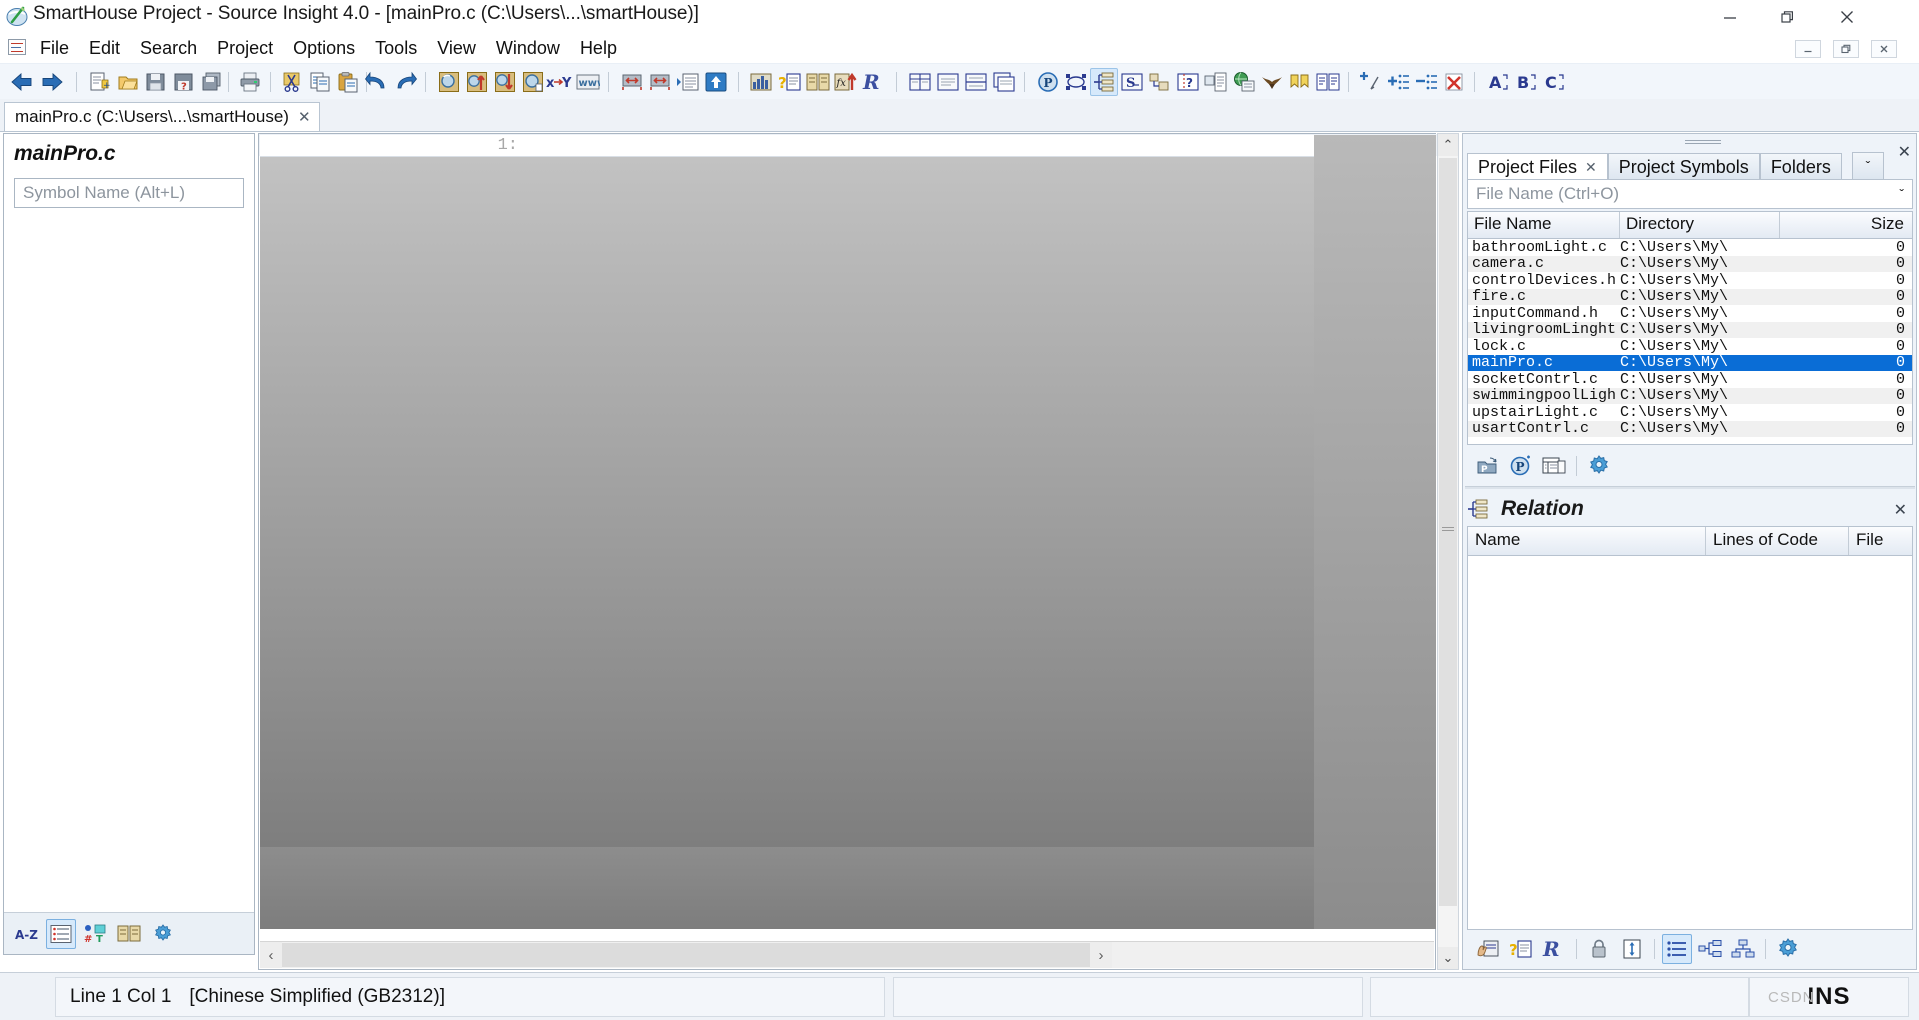 The image size is (1919, 1020). I want to click on jump-forward-button, so click(660, 82).